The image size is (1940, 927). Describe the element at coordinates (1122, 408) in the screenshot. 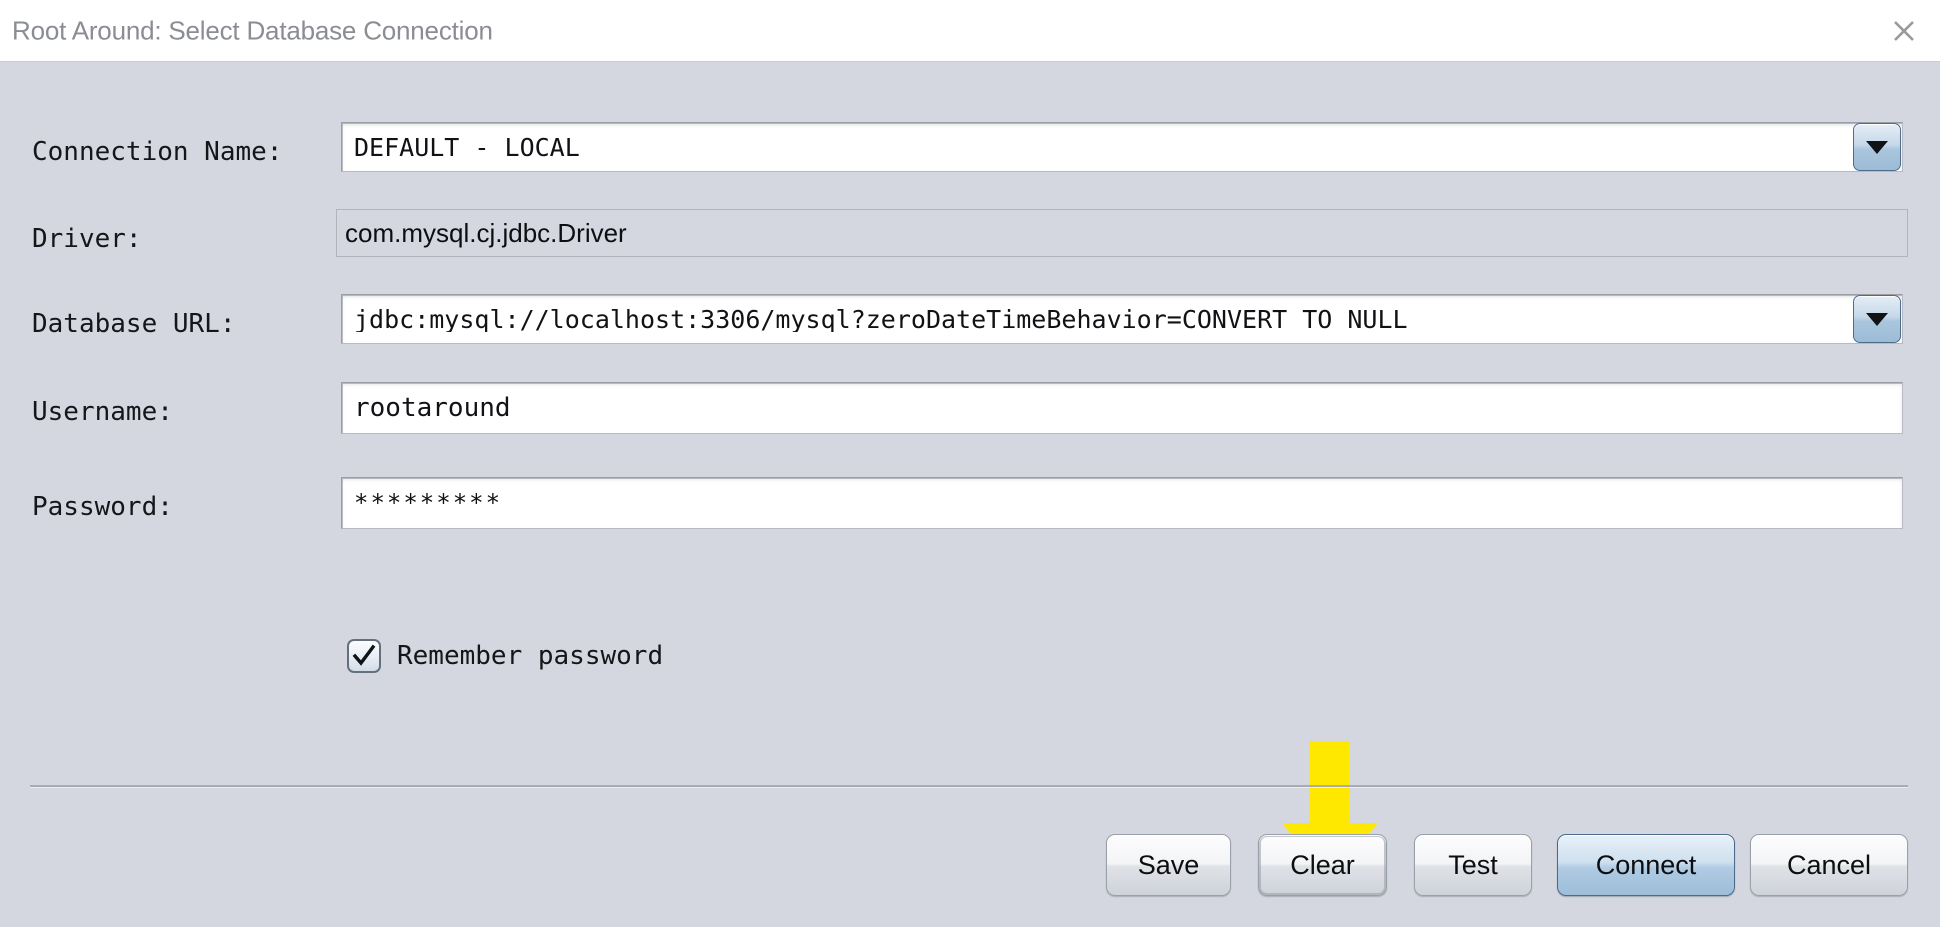

I see `username-input: rootaround` at that location.